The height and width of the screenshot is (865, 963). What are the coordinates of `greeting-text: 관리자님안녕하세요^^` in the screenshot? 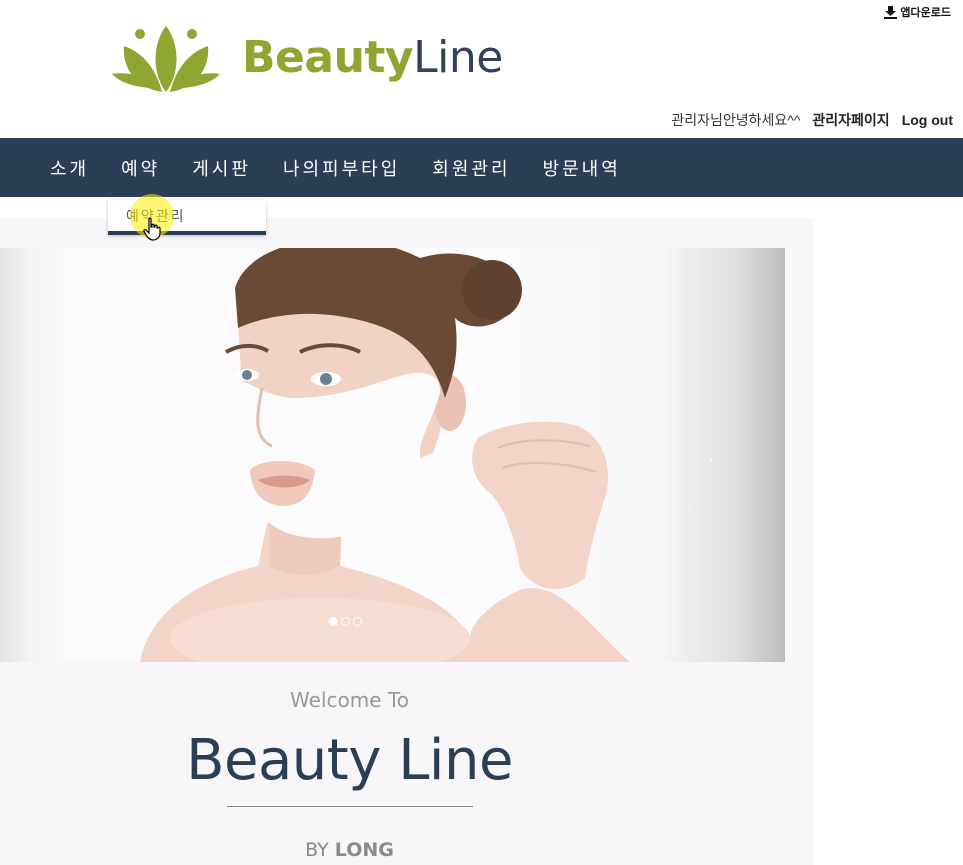 It's located at (736, 120).